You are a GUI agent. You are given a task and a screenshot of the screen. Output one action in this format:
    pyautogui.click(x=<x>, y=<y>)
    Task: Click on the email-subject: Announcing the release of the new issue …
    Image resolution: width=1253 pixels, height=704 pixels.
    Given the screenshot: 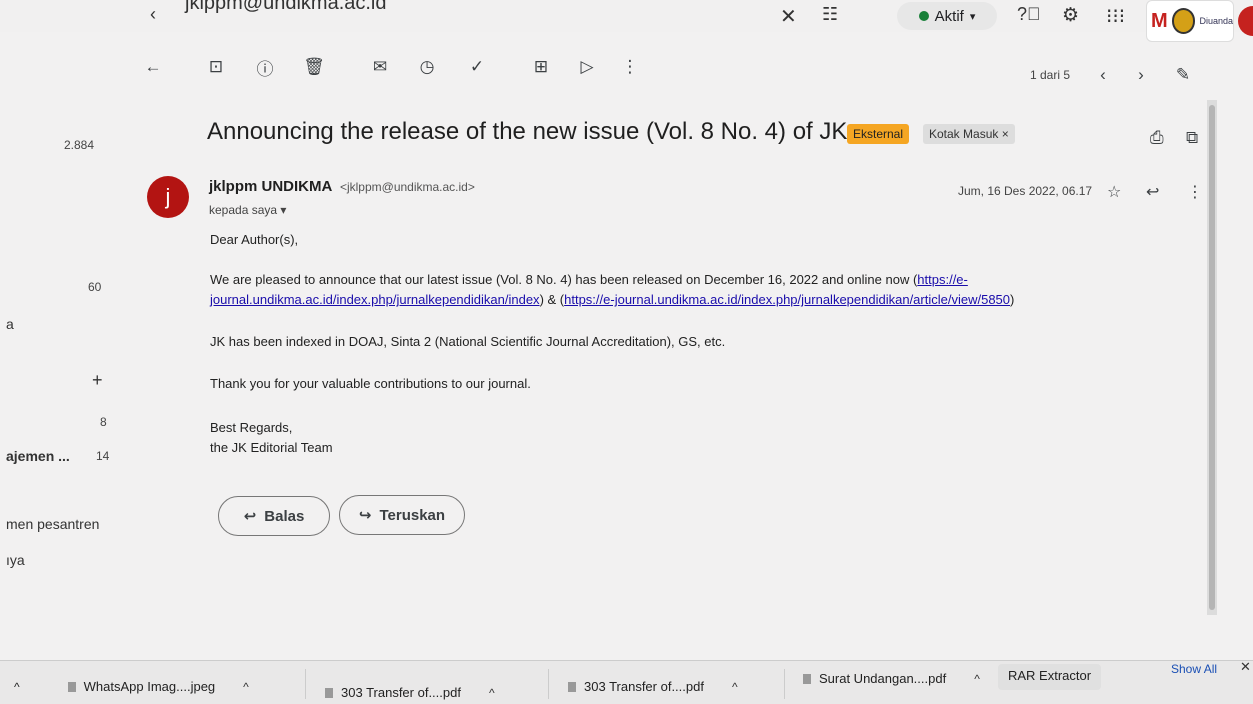 What is the action you would take?
    pyautogui.click(x=527, y=131)
    